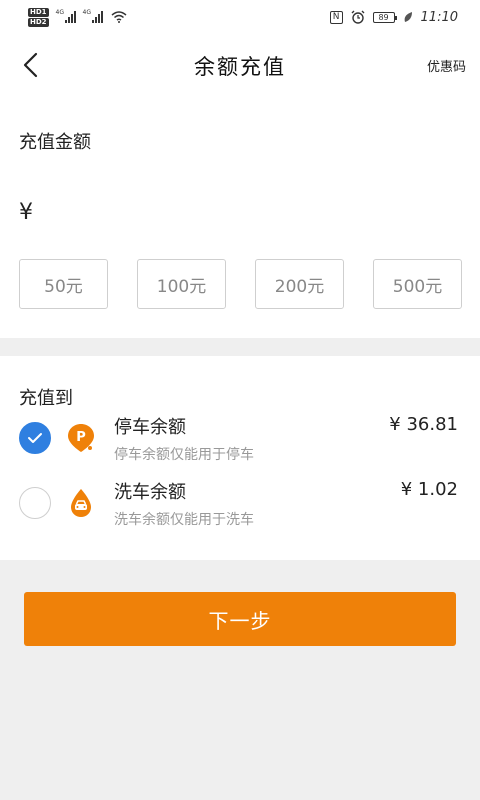 The width and height of the screenshot is (480, 800). I want to click on hd-indicators: HD1 HD2, so click(38, 17).